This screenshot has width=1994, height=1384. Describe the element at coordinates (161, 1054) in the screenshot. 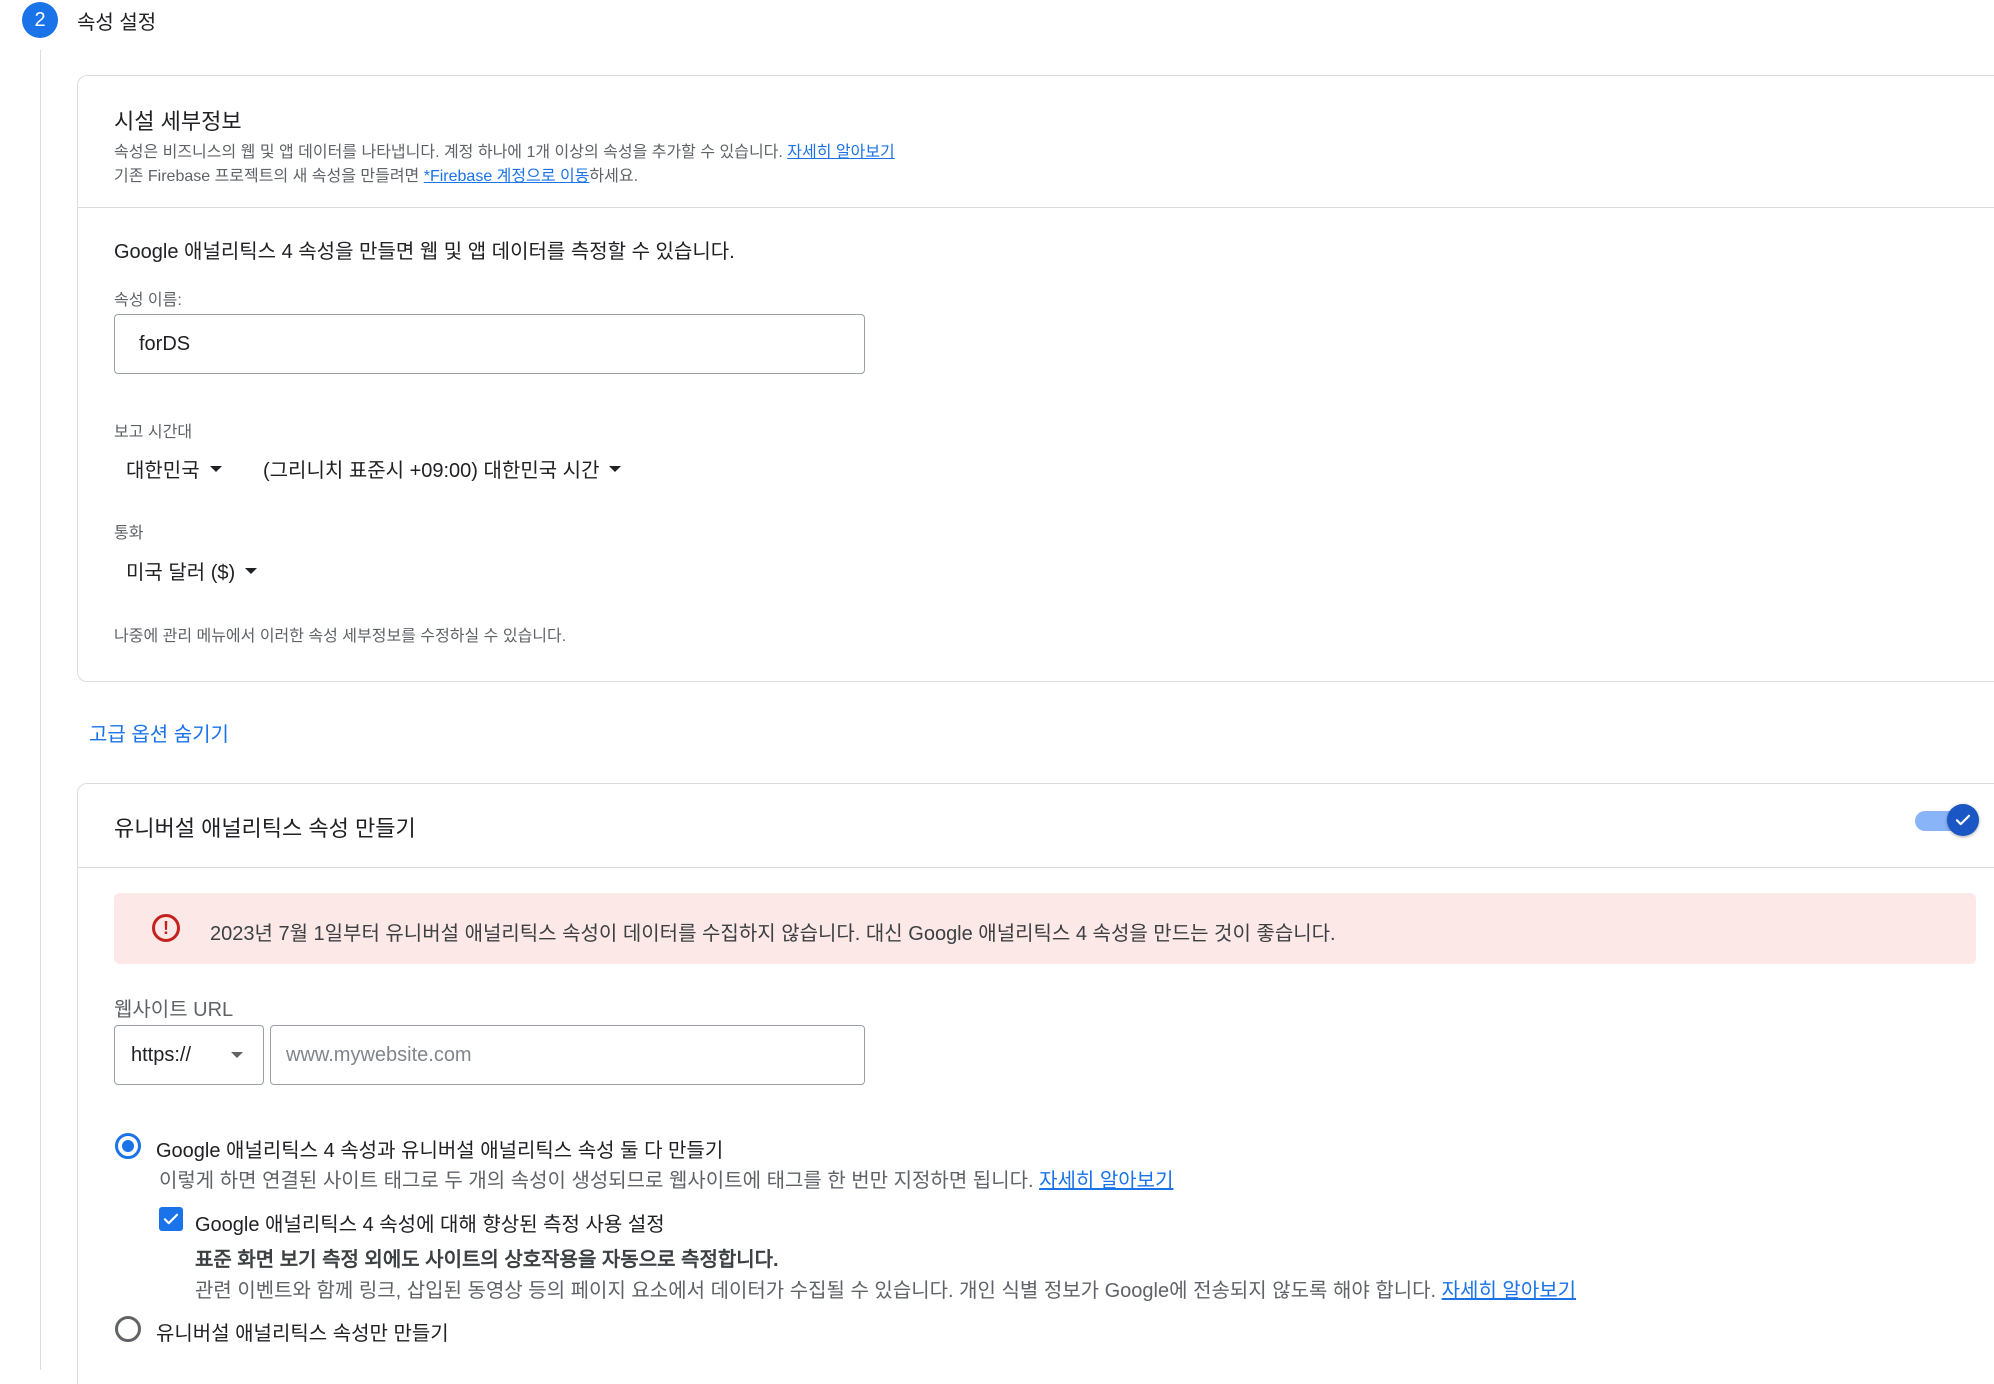

I see `protocol-select-value: https://` at that location.